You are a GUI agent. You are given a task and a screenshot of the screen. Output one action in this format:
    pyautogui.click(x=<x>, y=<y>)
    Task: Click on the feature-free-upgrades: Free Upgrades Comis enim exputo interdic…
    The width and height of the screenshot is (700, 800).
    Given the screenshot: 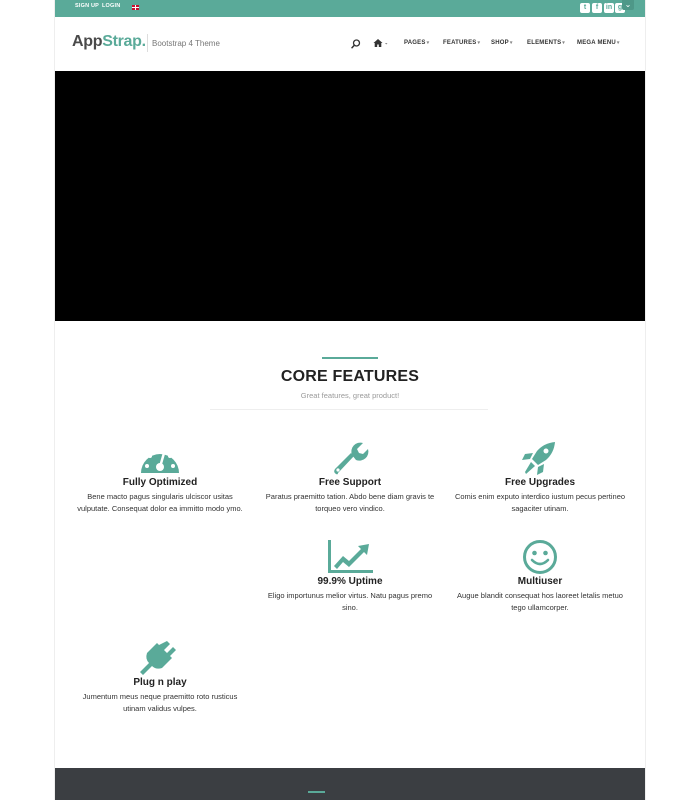 What is the action you would take?
    pyautogui.click(x=540, y=477)
    